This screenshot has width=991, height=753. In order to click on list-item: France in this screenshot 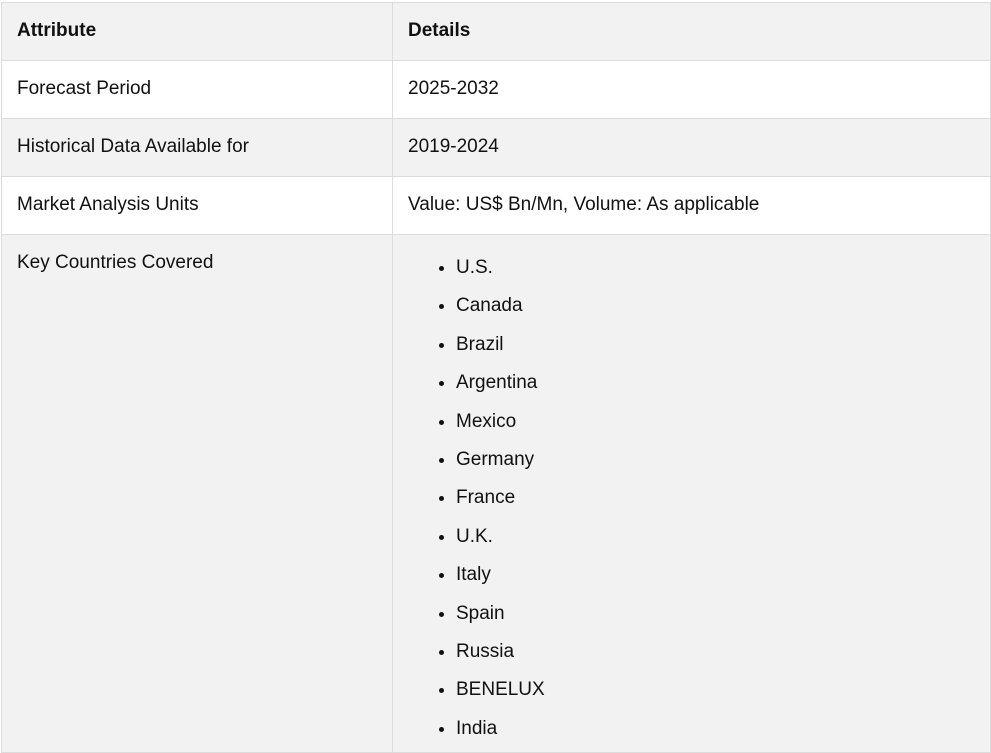, I will do `click(715, 502)`.